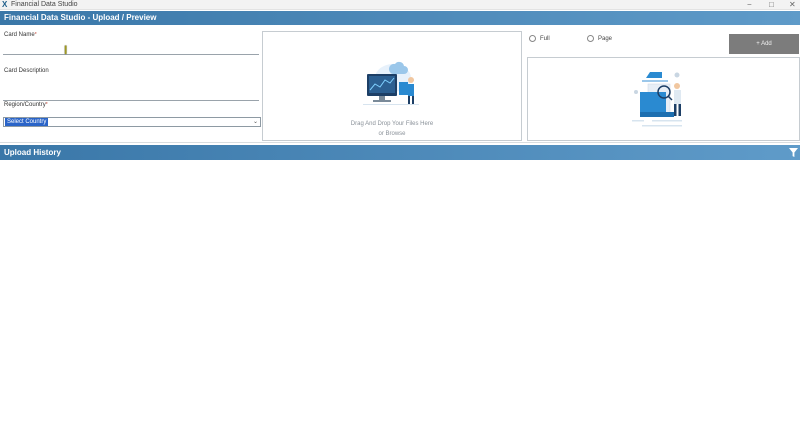 This screenshot has width=800, height=430. I want to click on card-name-label: Card Name*, so click(20, 35).